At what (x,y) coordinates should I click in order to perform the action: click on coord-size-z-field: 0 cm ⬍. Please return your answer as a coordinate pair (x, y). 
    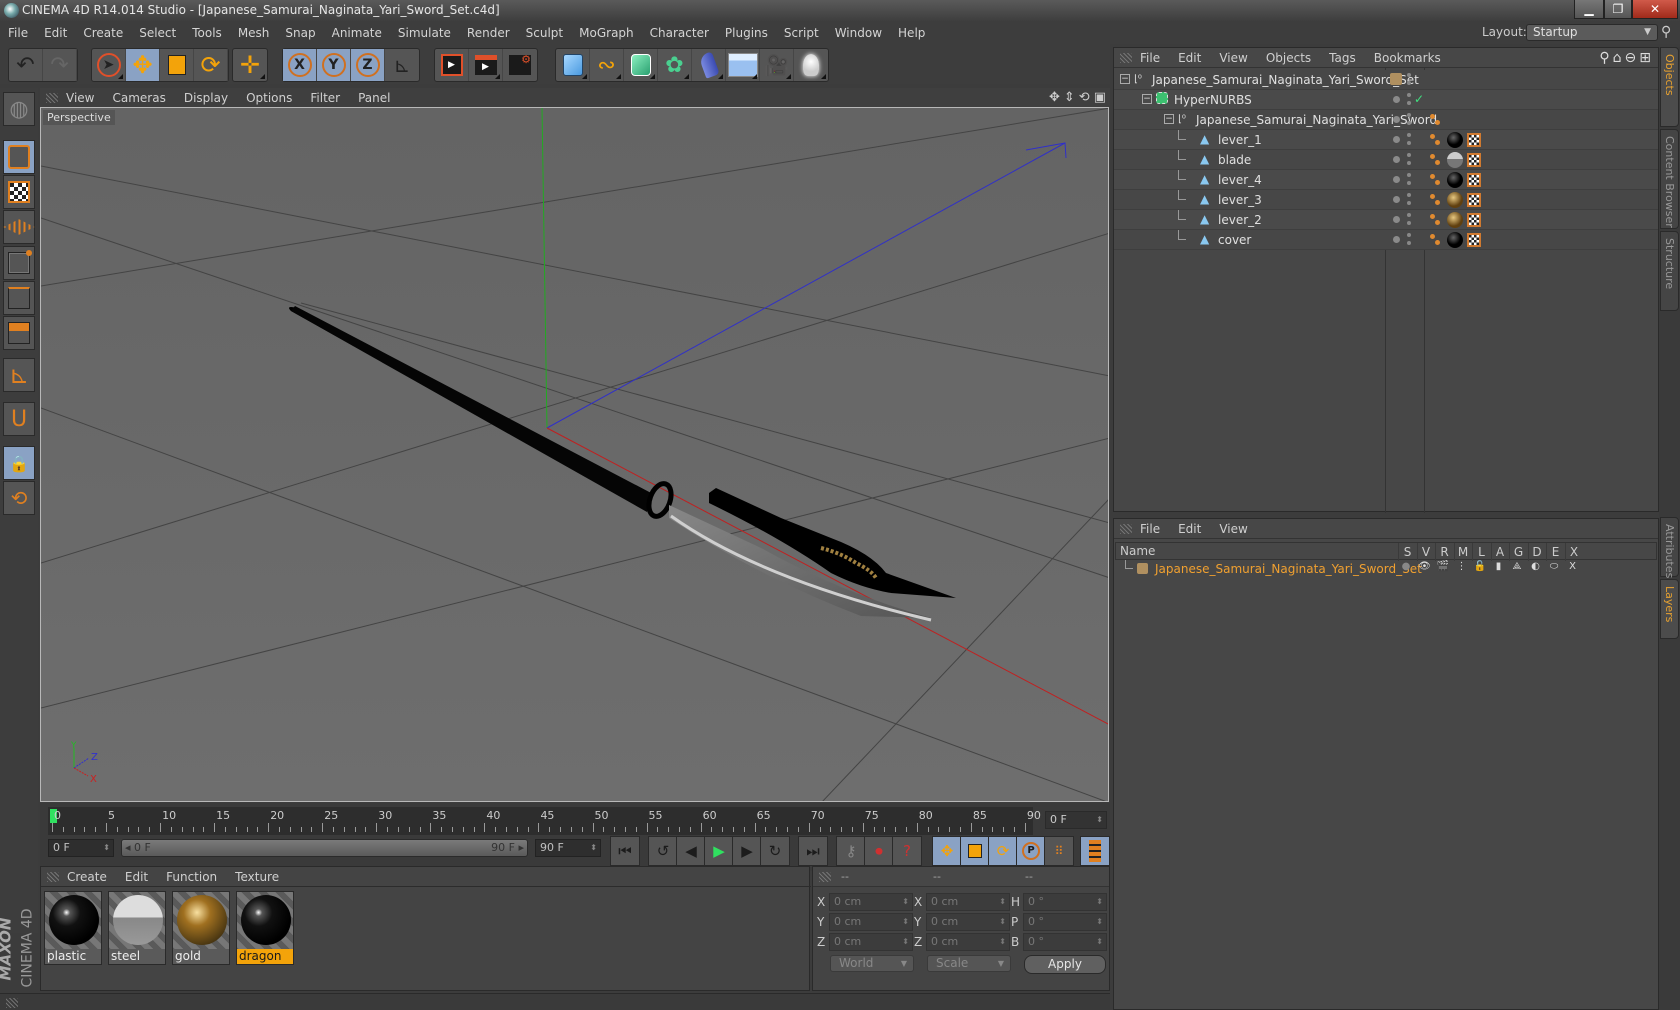
    Looking at the image, I should click on (968, 942).